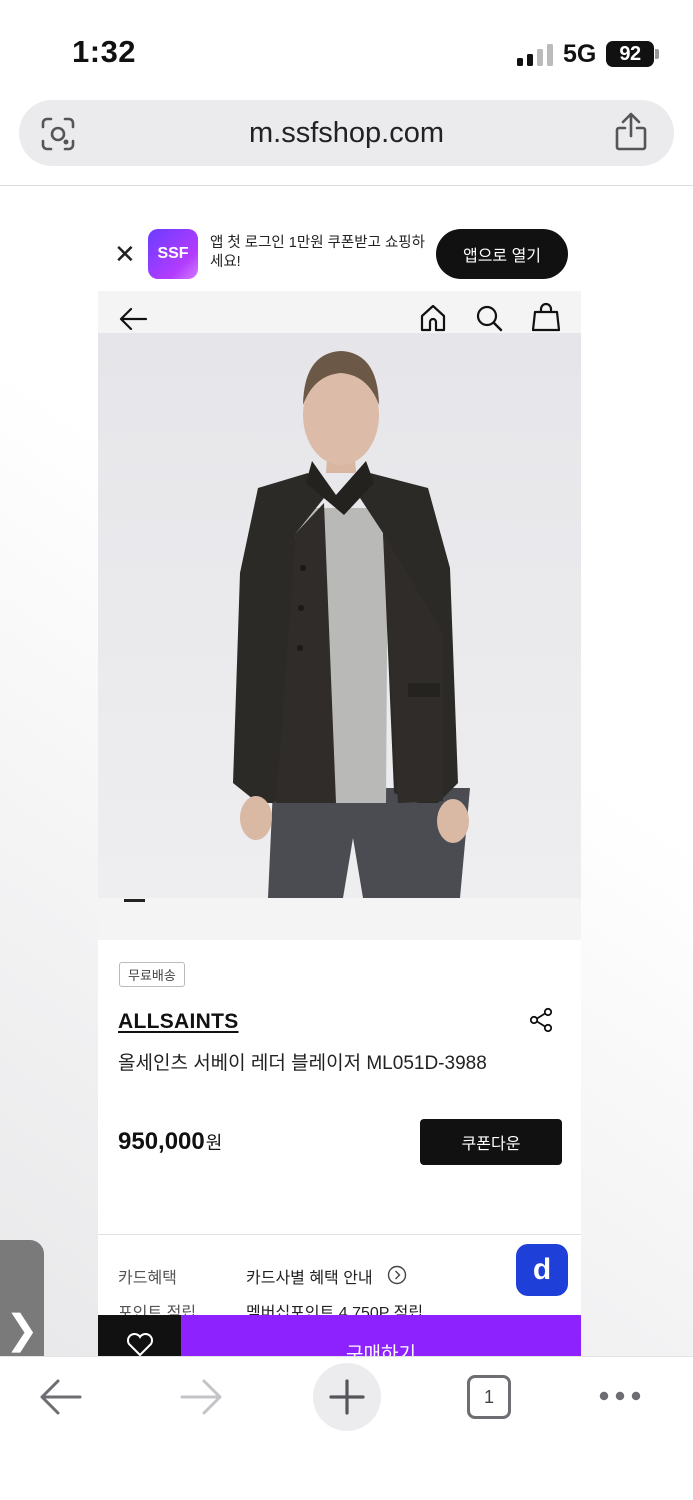  I want to click on product-price: 950,000원, so click(170, 1142).